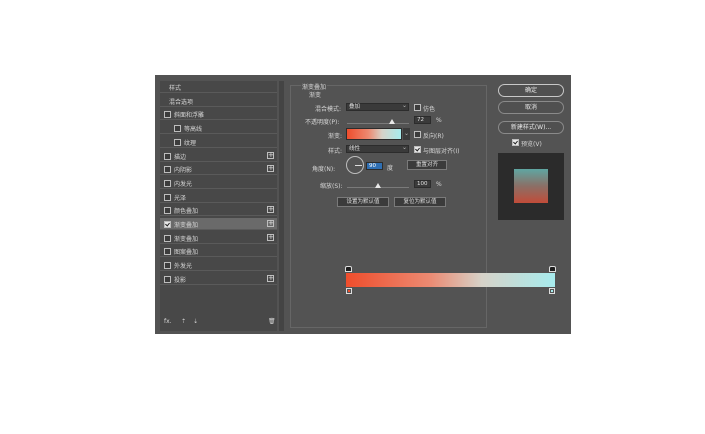 This screenshot has width=705, height=434. Describe the element at coordinates (391, 121) in the screenshot. I see `opacity-slider-knob` at that location.